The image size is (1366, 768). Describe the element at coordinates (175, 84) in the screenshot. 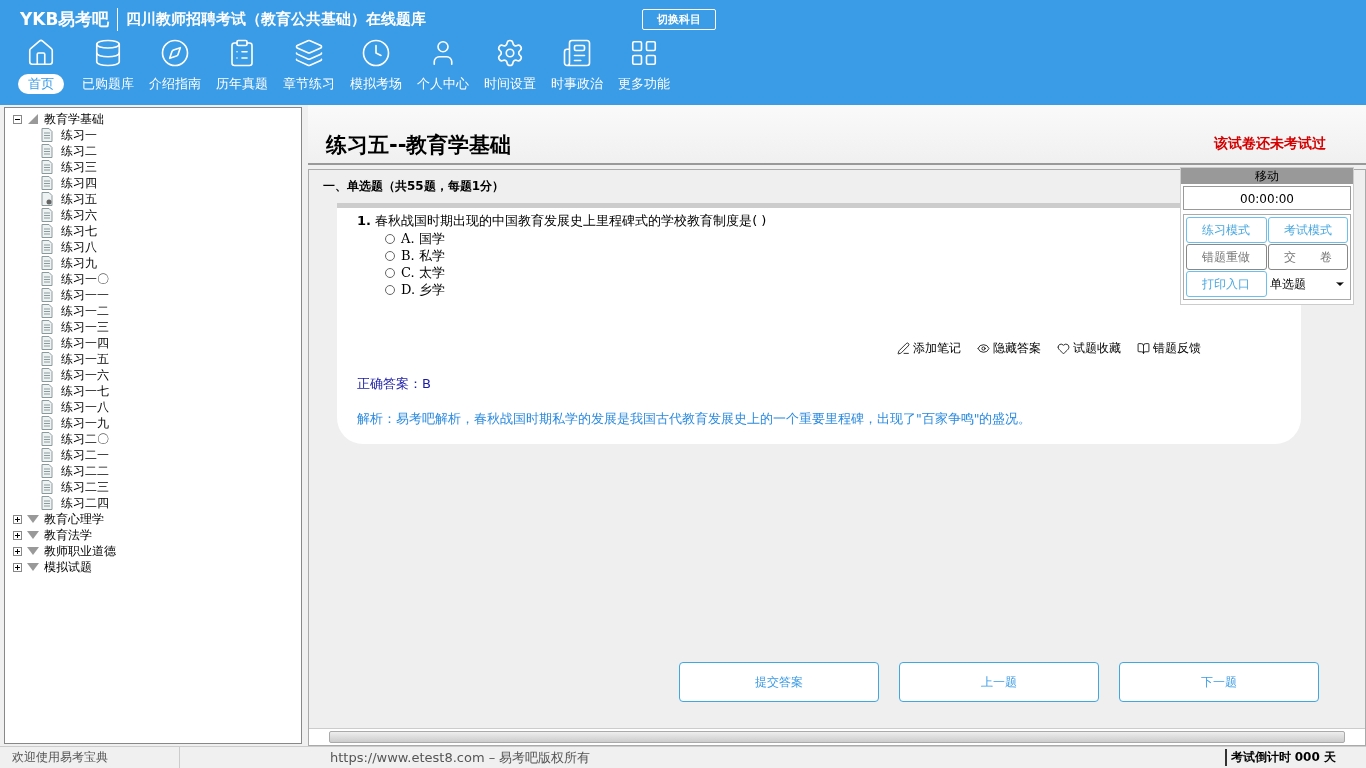

I see `nav-label: 介绍指南` at that location.